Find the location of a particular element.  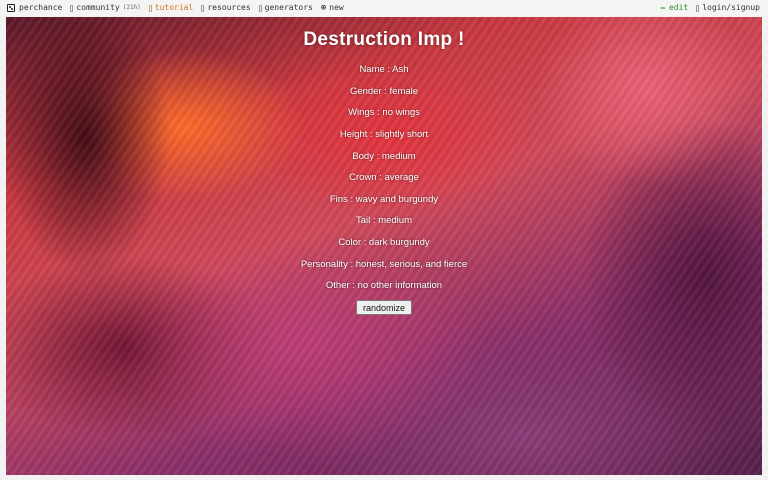

nav-community-label: community is located at coordinates (98, 7).